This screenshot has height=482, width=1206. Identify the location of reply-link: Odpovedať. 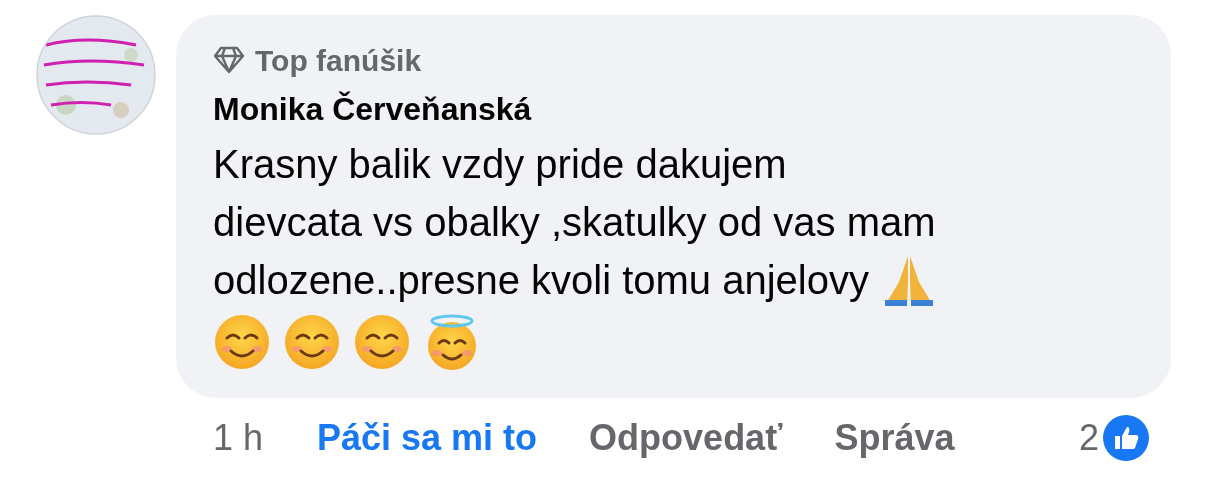
(686, 438).